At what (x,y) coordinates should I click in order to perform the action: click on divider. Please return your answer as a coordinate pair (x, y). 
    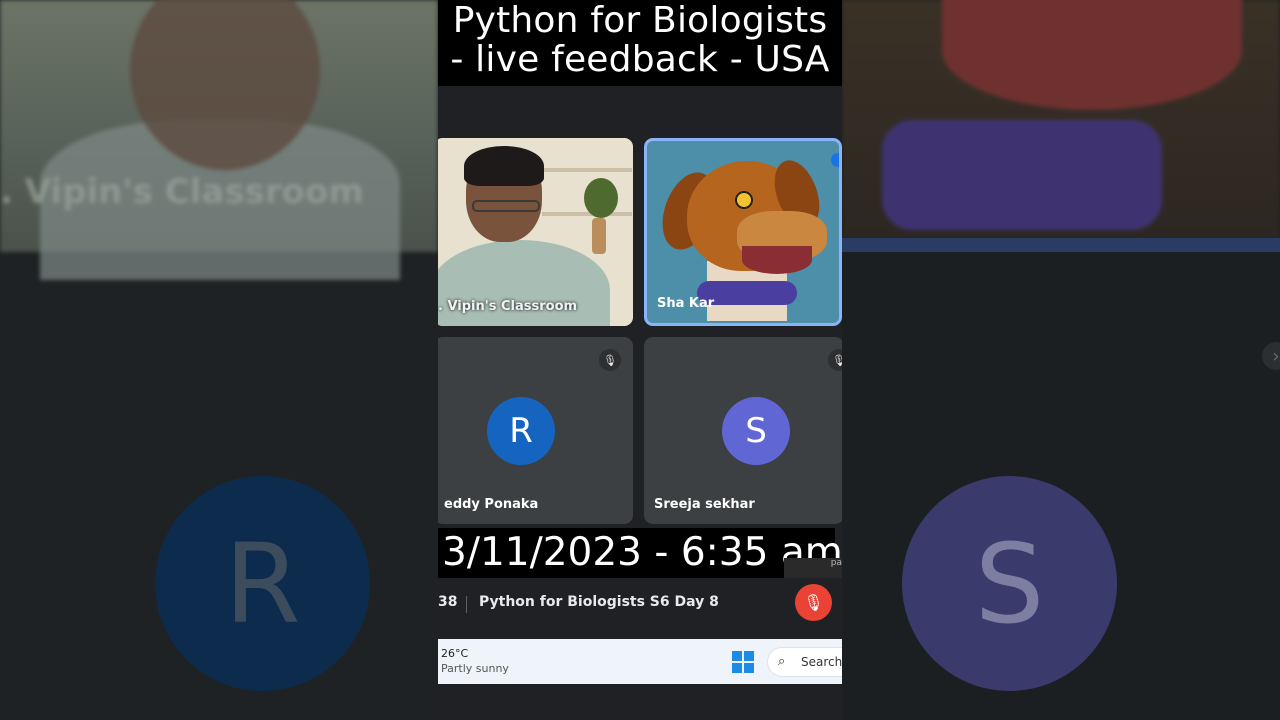
    Looking at the image, I should click on (466, 604).